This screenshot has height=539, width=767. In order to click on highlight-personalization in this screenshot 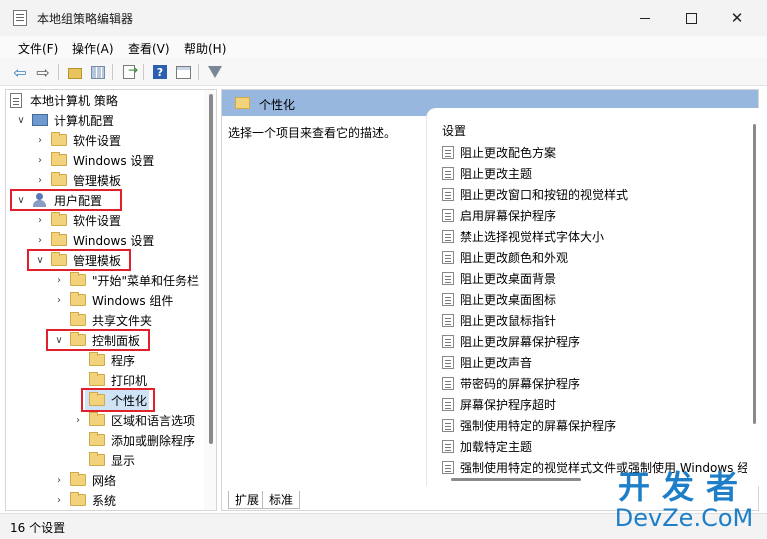, I will do `click(118, 400)`.